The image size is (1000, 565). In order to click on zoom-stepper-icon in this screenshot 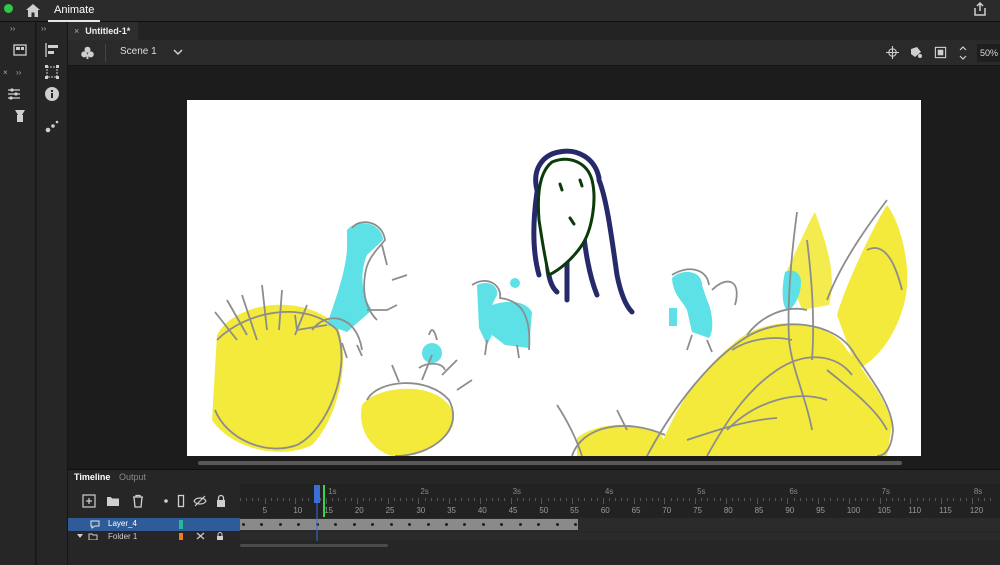, I will do `click(963, 53)`.